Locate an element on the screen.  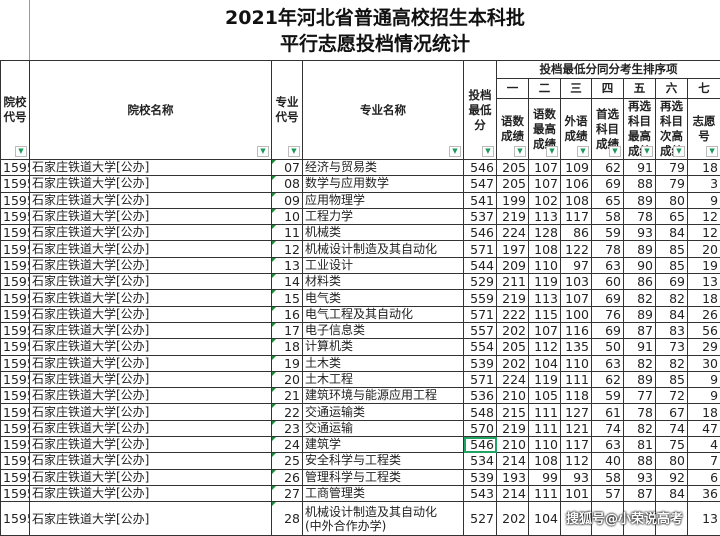
tiebreak-header-1: 语数成绩▼ is located at coordinates (513, 129).